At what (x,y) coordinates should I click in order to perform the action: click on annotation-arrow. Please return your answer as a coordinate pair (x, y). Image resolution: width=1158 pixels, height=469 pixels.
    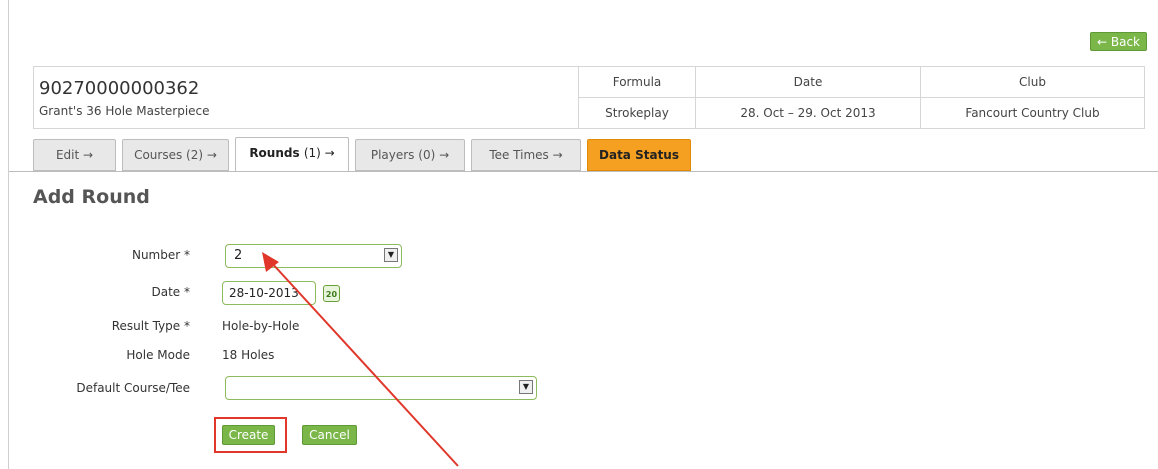
    Looking at the image, I should click on (360, 359).